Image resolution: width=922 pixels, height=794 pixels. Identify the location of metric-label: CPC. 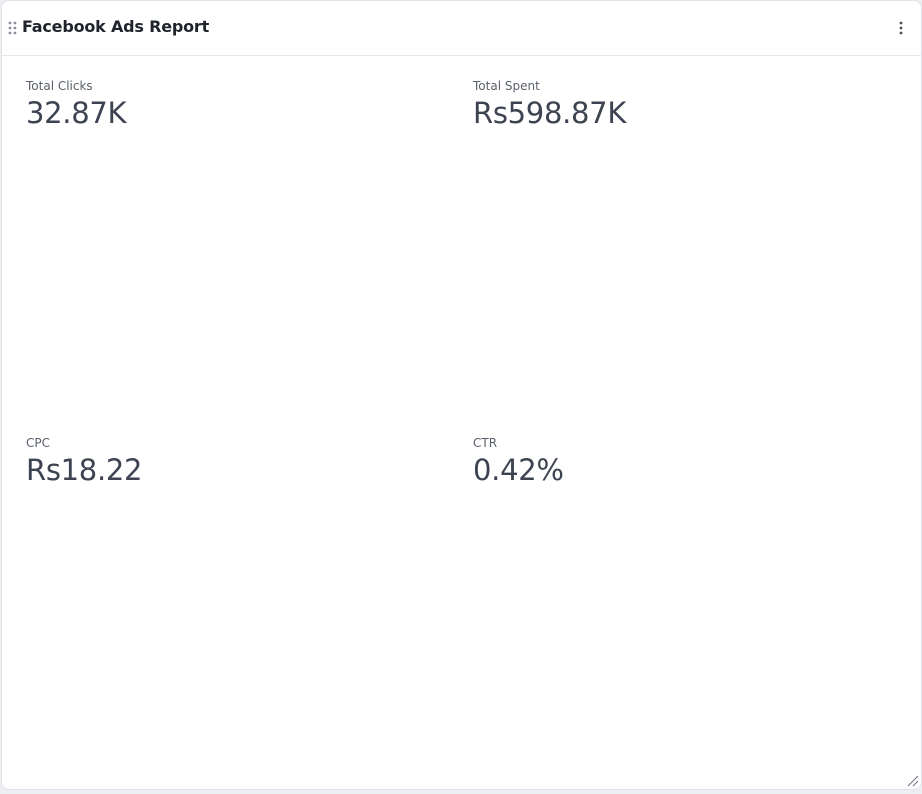
(38, 443).